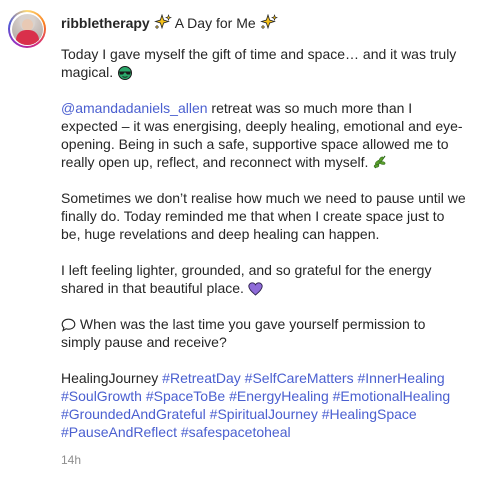 This screenshot has width=477, height=492. What do you see at coordinates (134, 108) in the screenshot?
I see `mention-link: @amandadaniels_allen` at bounding box center [134, 108].